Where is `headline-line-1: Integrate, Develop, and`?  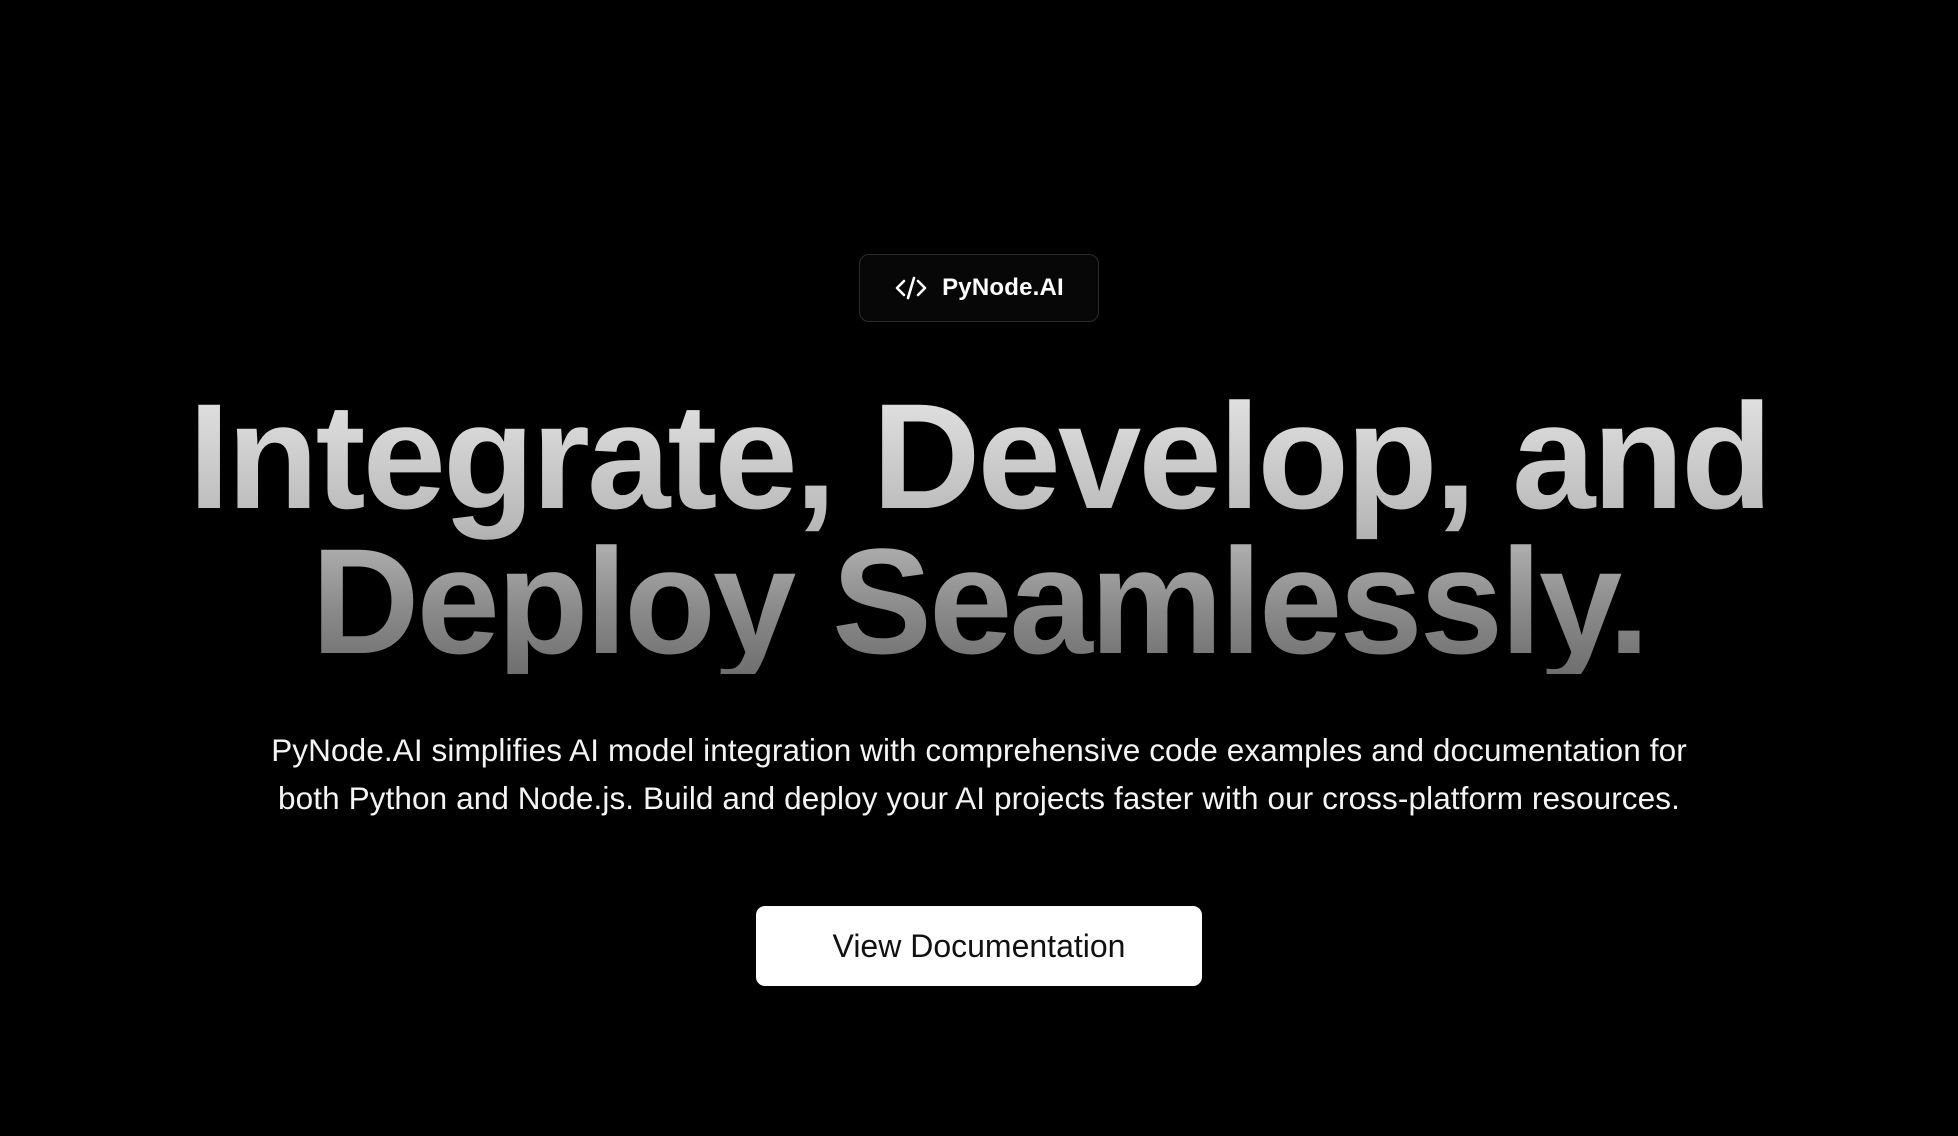
headline-line-1: Integrate, Develop, and is located at coordinates (979, 456).